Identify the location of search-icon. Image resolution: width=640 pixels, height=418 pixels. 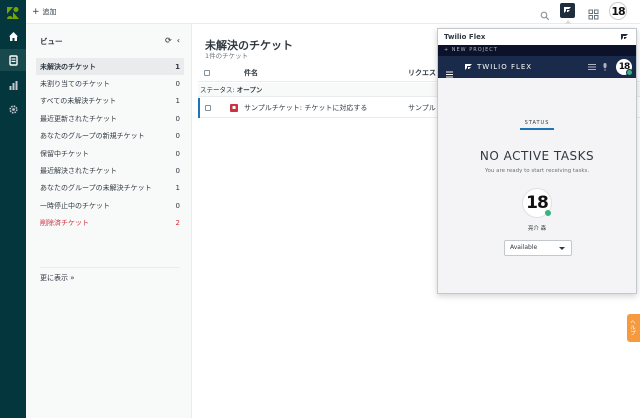
(545, 13).